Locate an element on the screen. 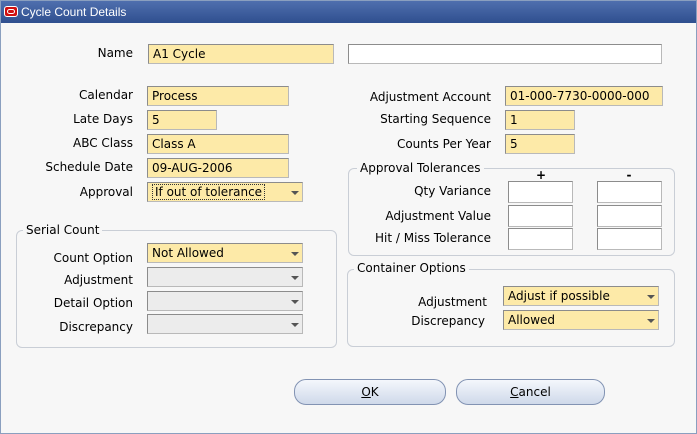 The height and width of the screenshot is (434, 697). qty-variance-minus-field is located at coordinates (629, 192).